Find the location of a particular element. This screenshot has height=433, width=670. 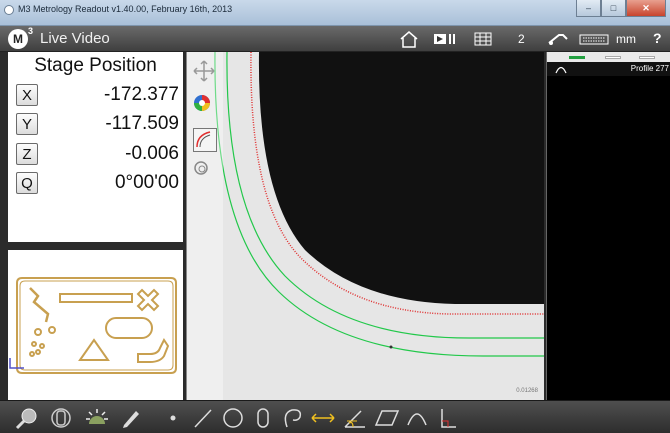

axis-y-value: -117.509 is located at coordinates (142, 123).